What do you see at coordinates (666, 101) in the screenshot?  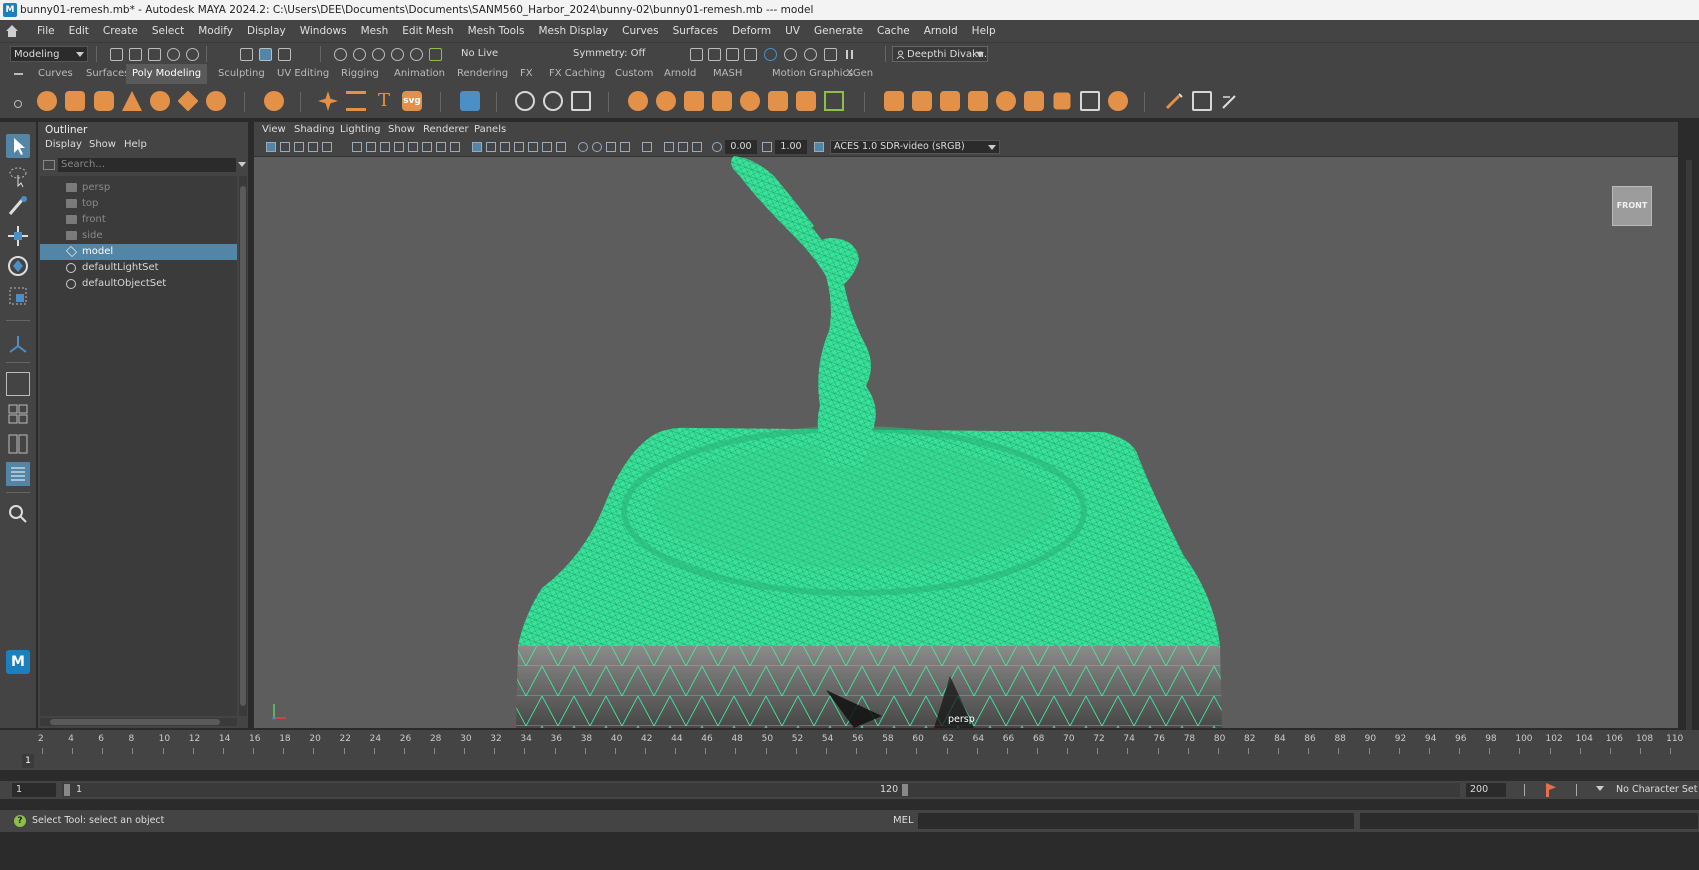 I see `separate-icon` at bounding box center [666, 101].